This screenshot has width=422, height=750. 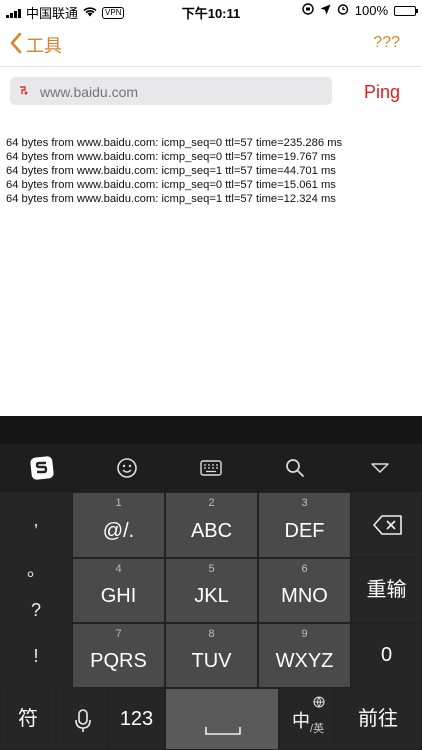 I want to click on ping-button: Ping, so click(x=382, y=92).